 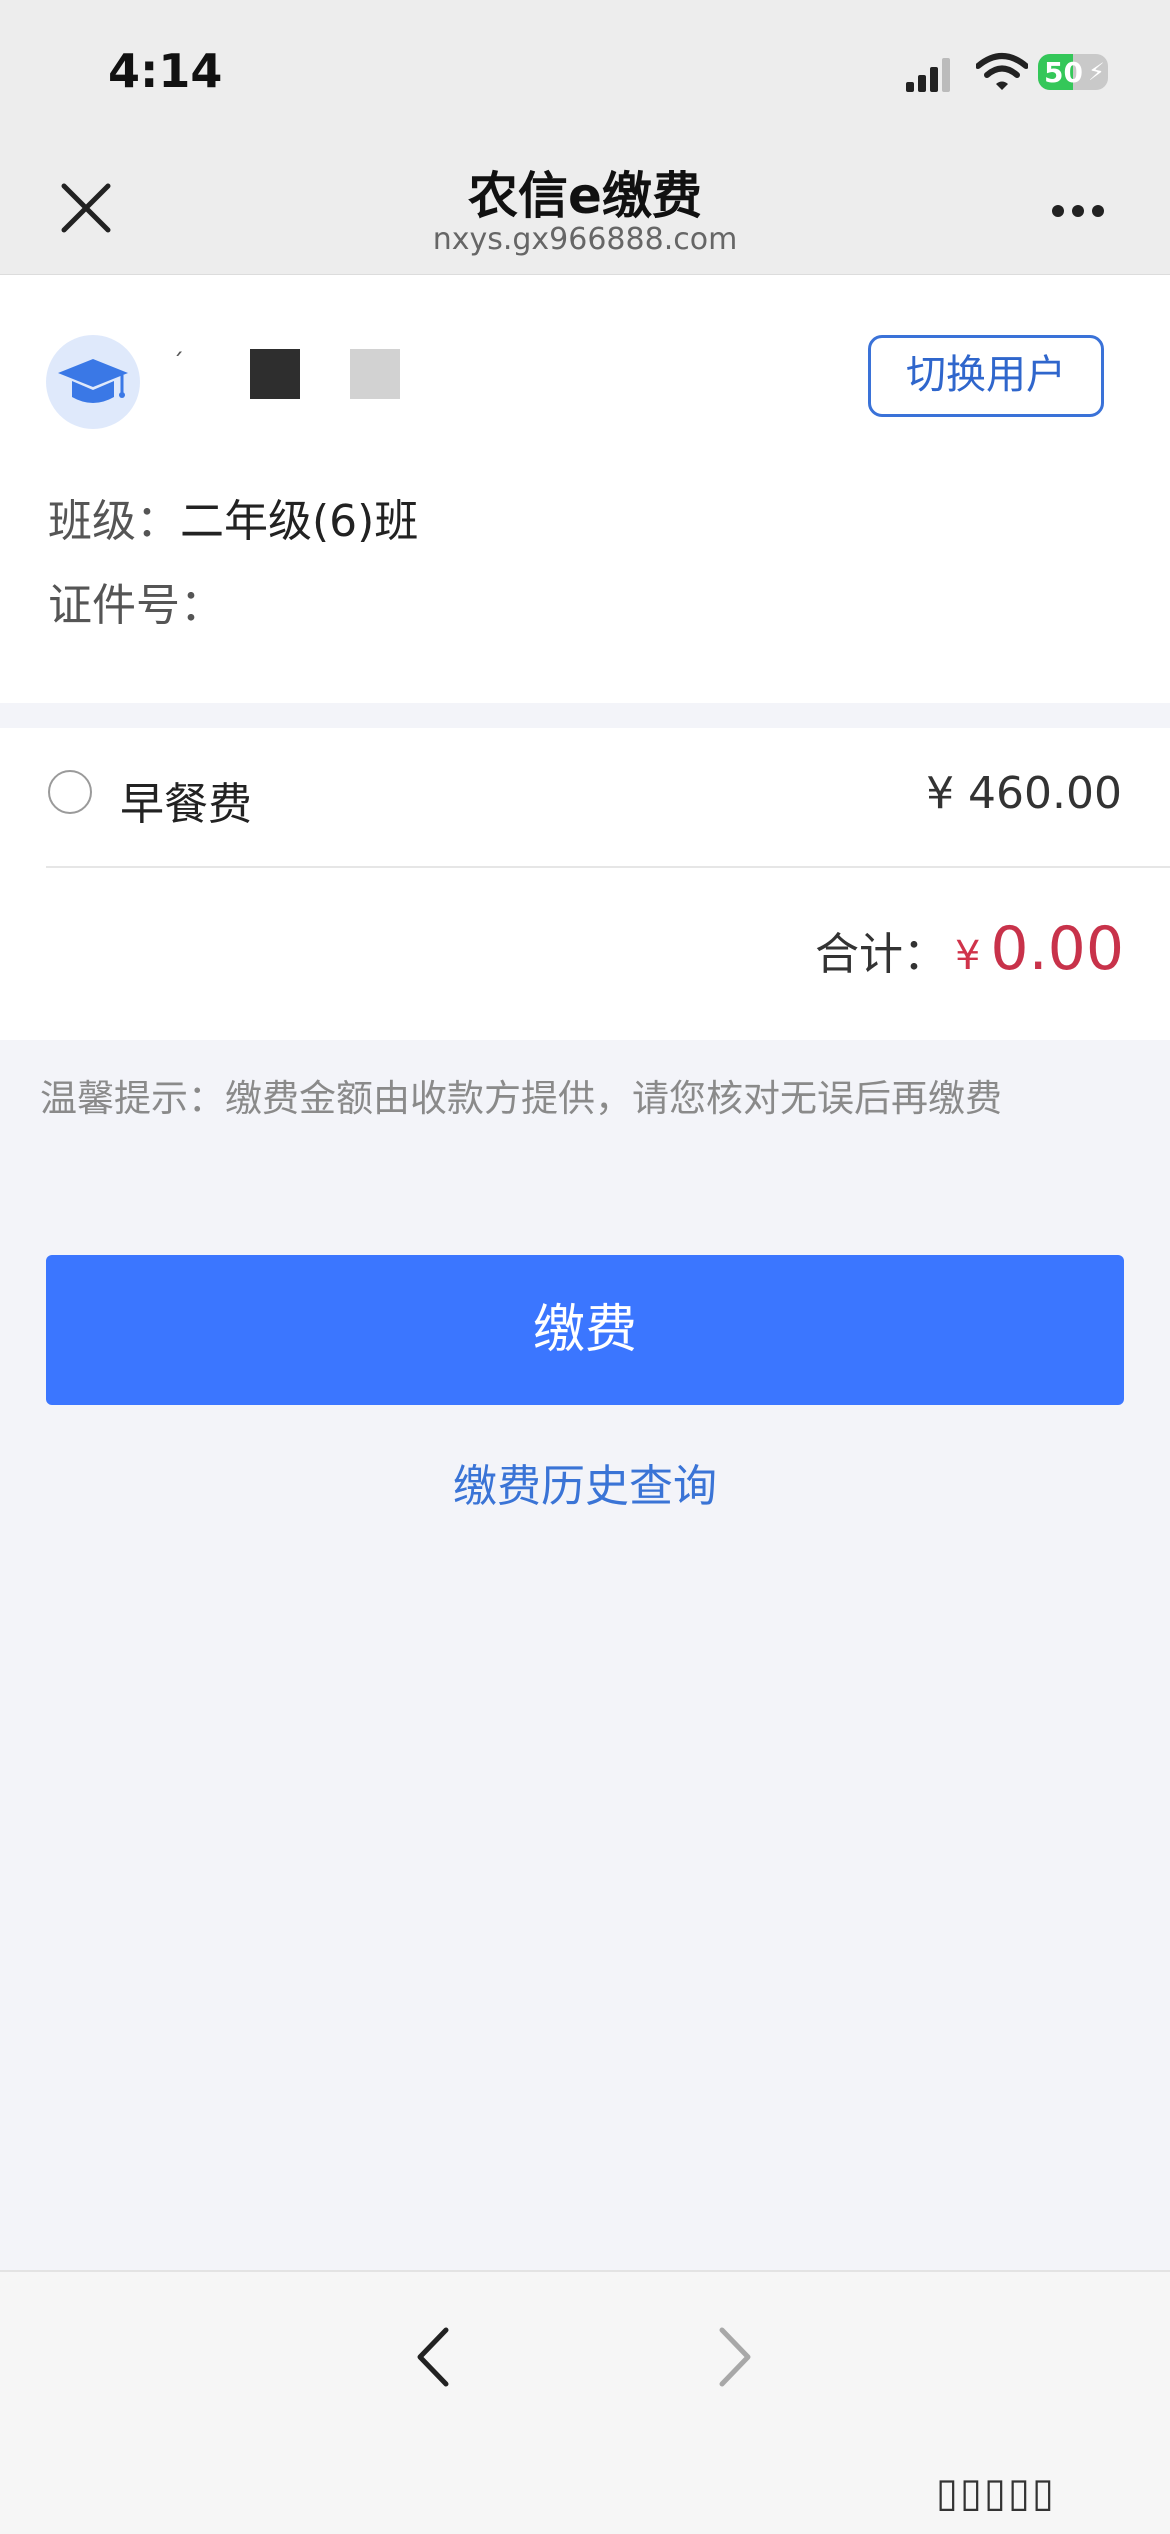 I want to click on battery-icon: 50 ⚡, so click(x=1073, y=72).